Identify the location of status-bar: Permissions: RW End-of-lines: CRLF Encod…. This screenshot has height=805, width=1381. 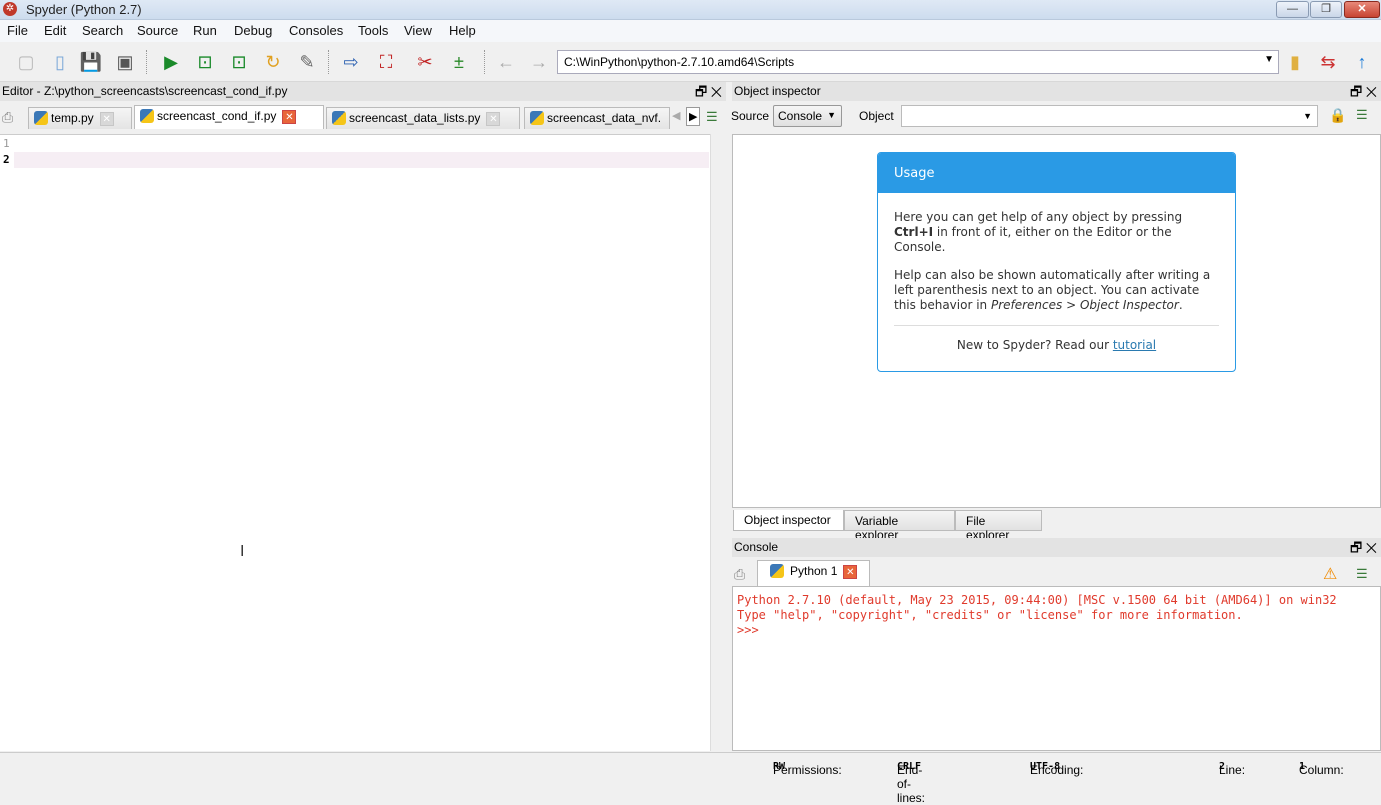
(690, 778).